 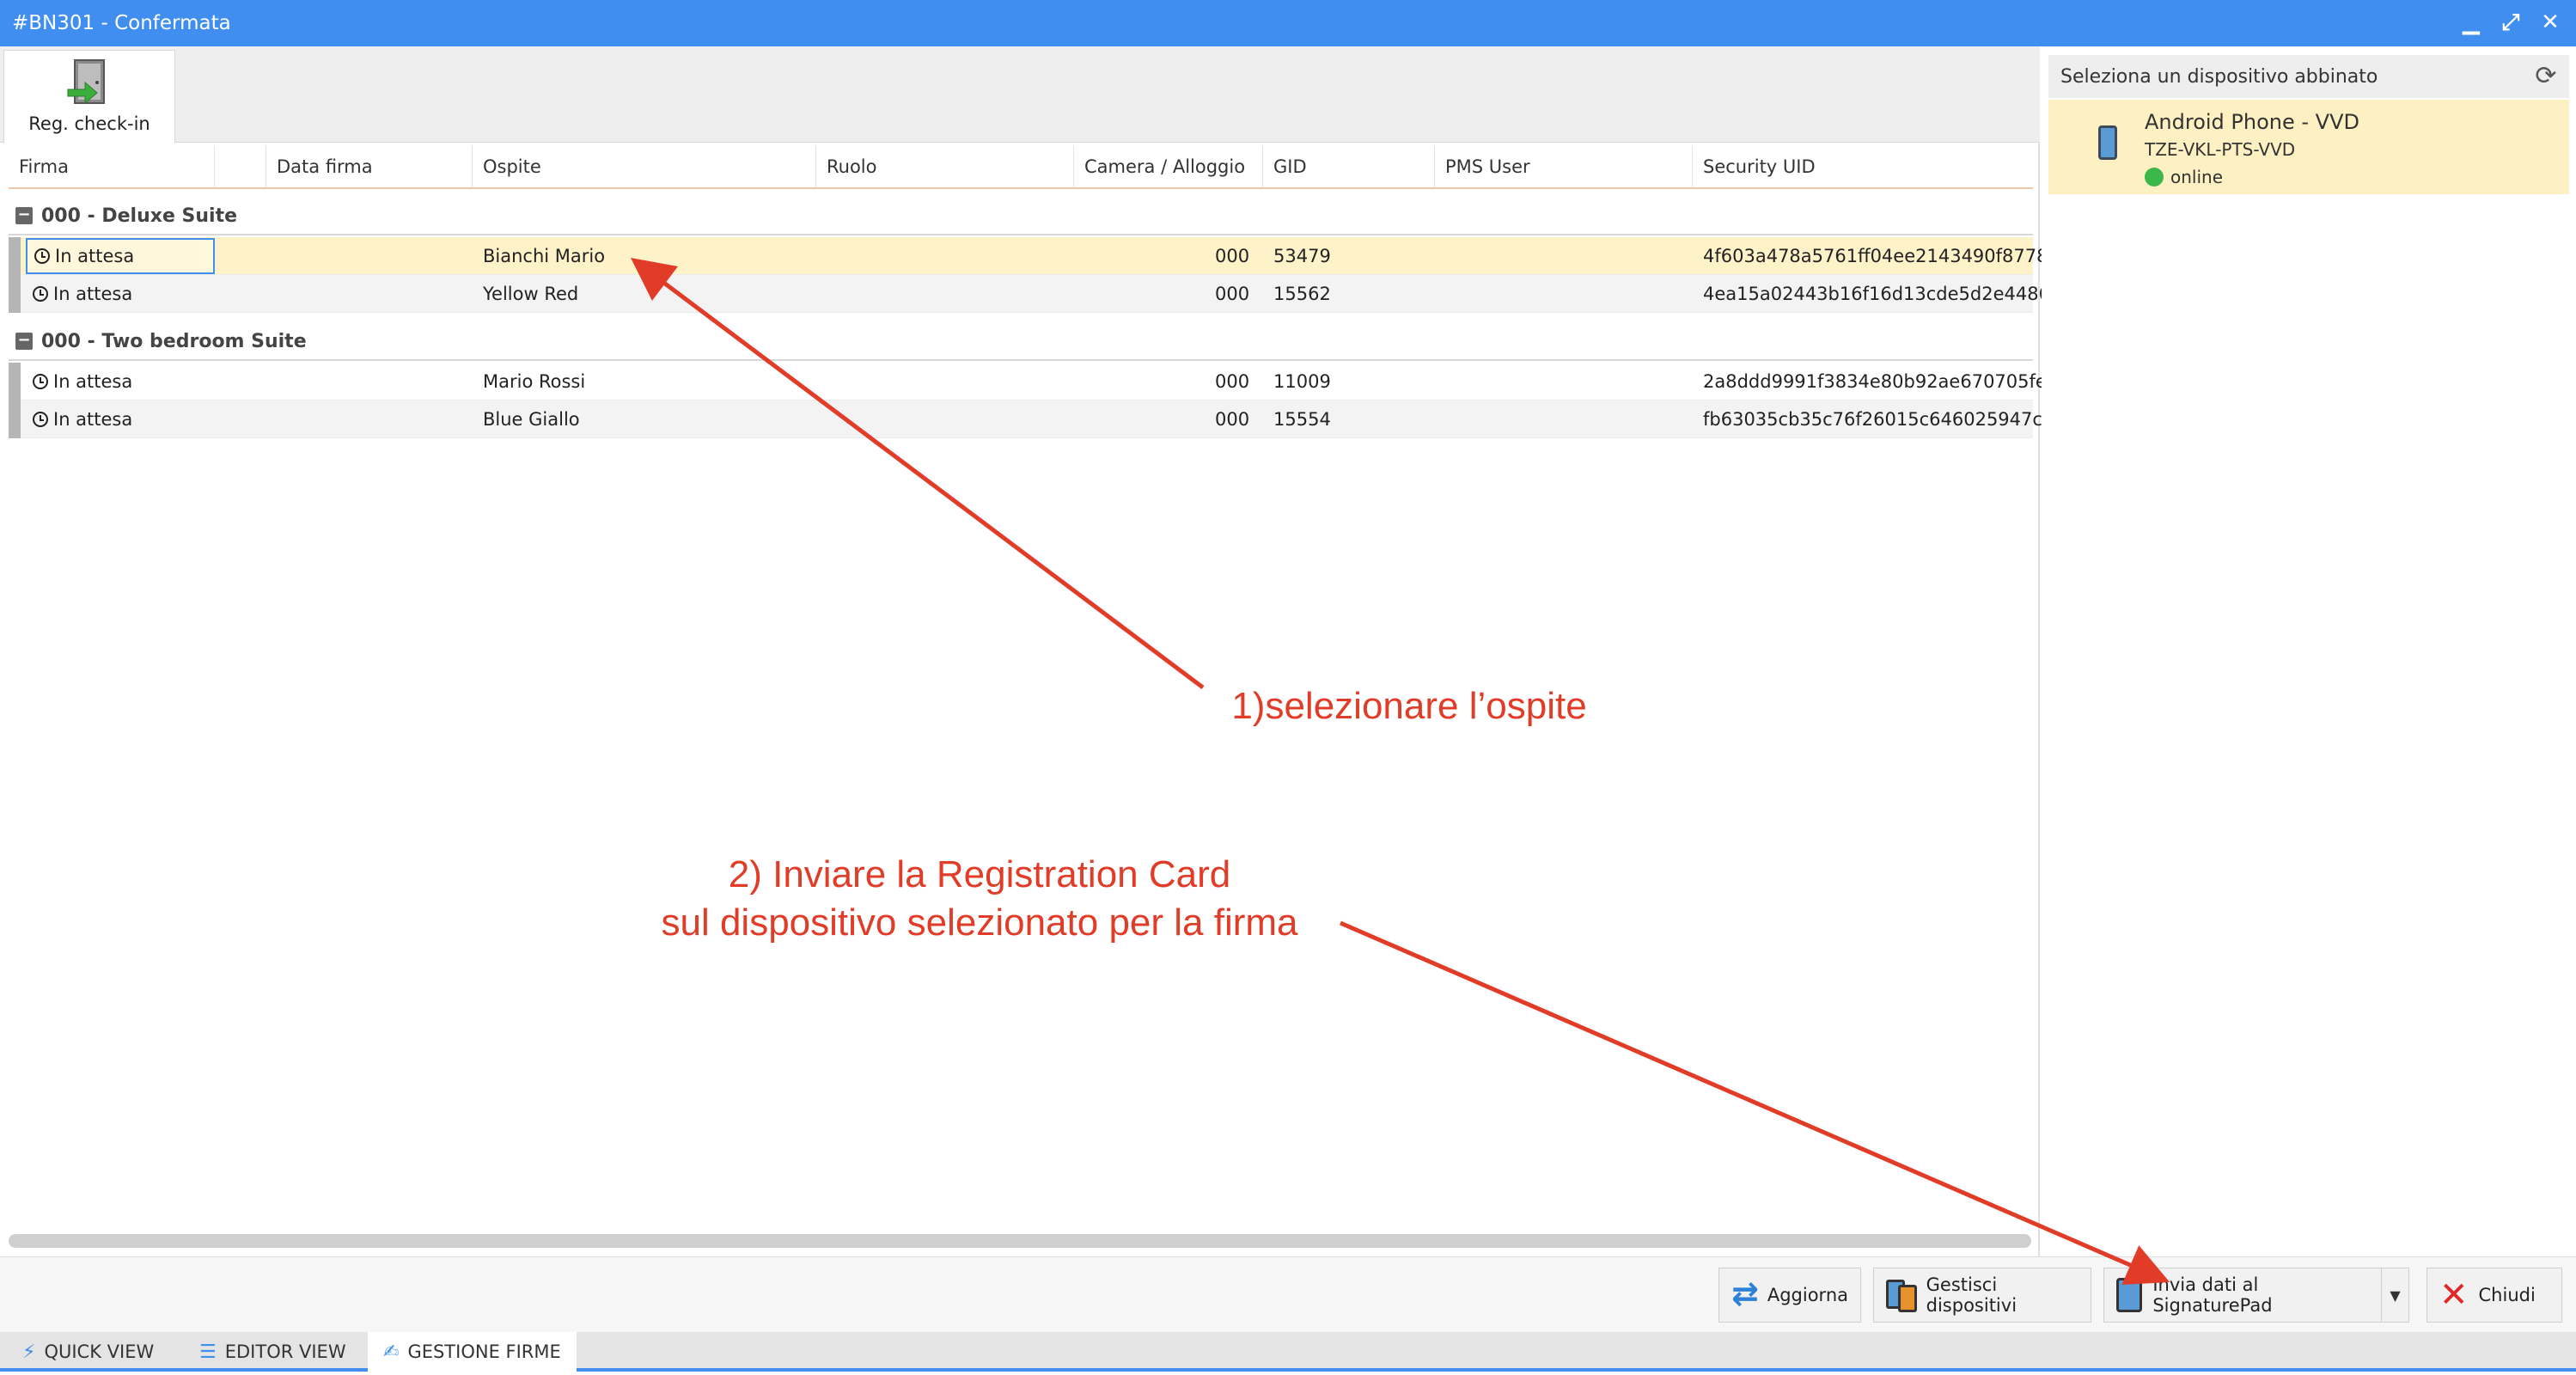 I want to click on tab-label: EDITOR VIEW, so click(x=285, y=1351).